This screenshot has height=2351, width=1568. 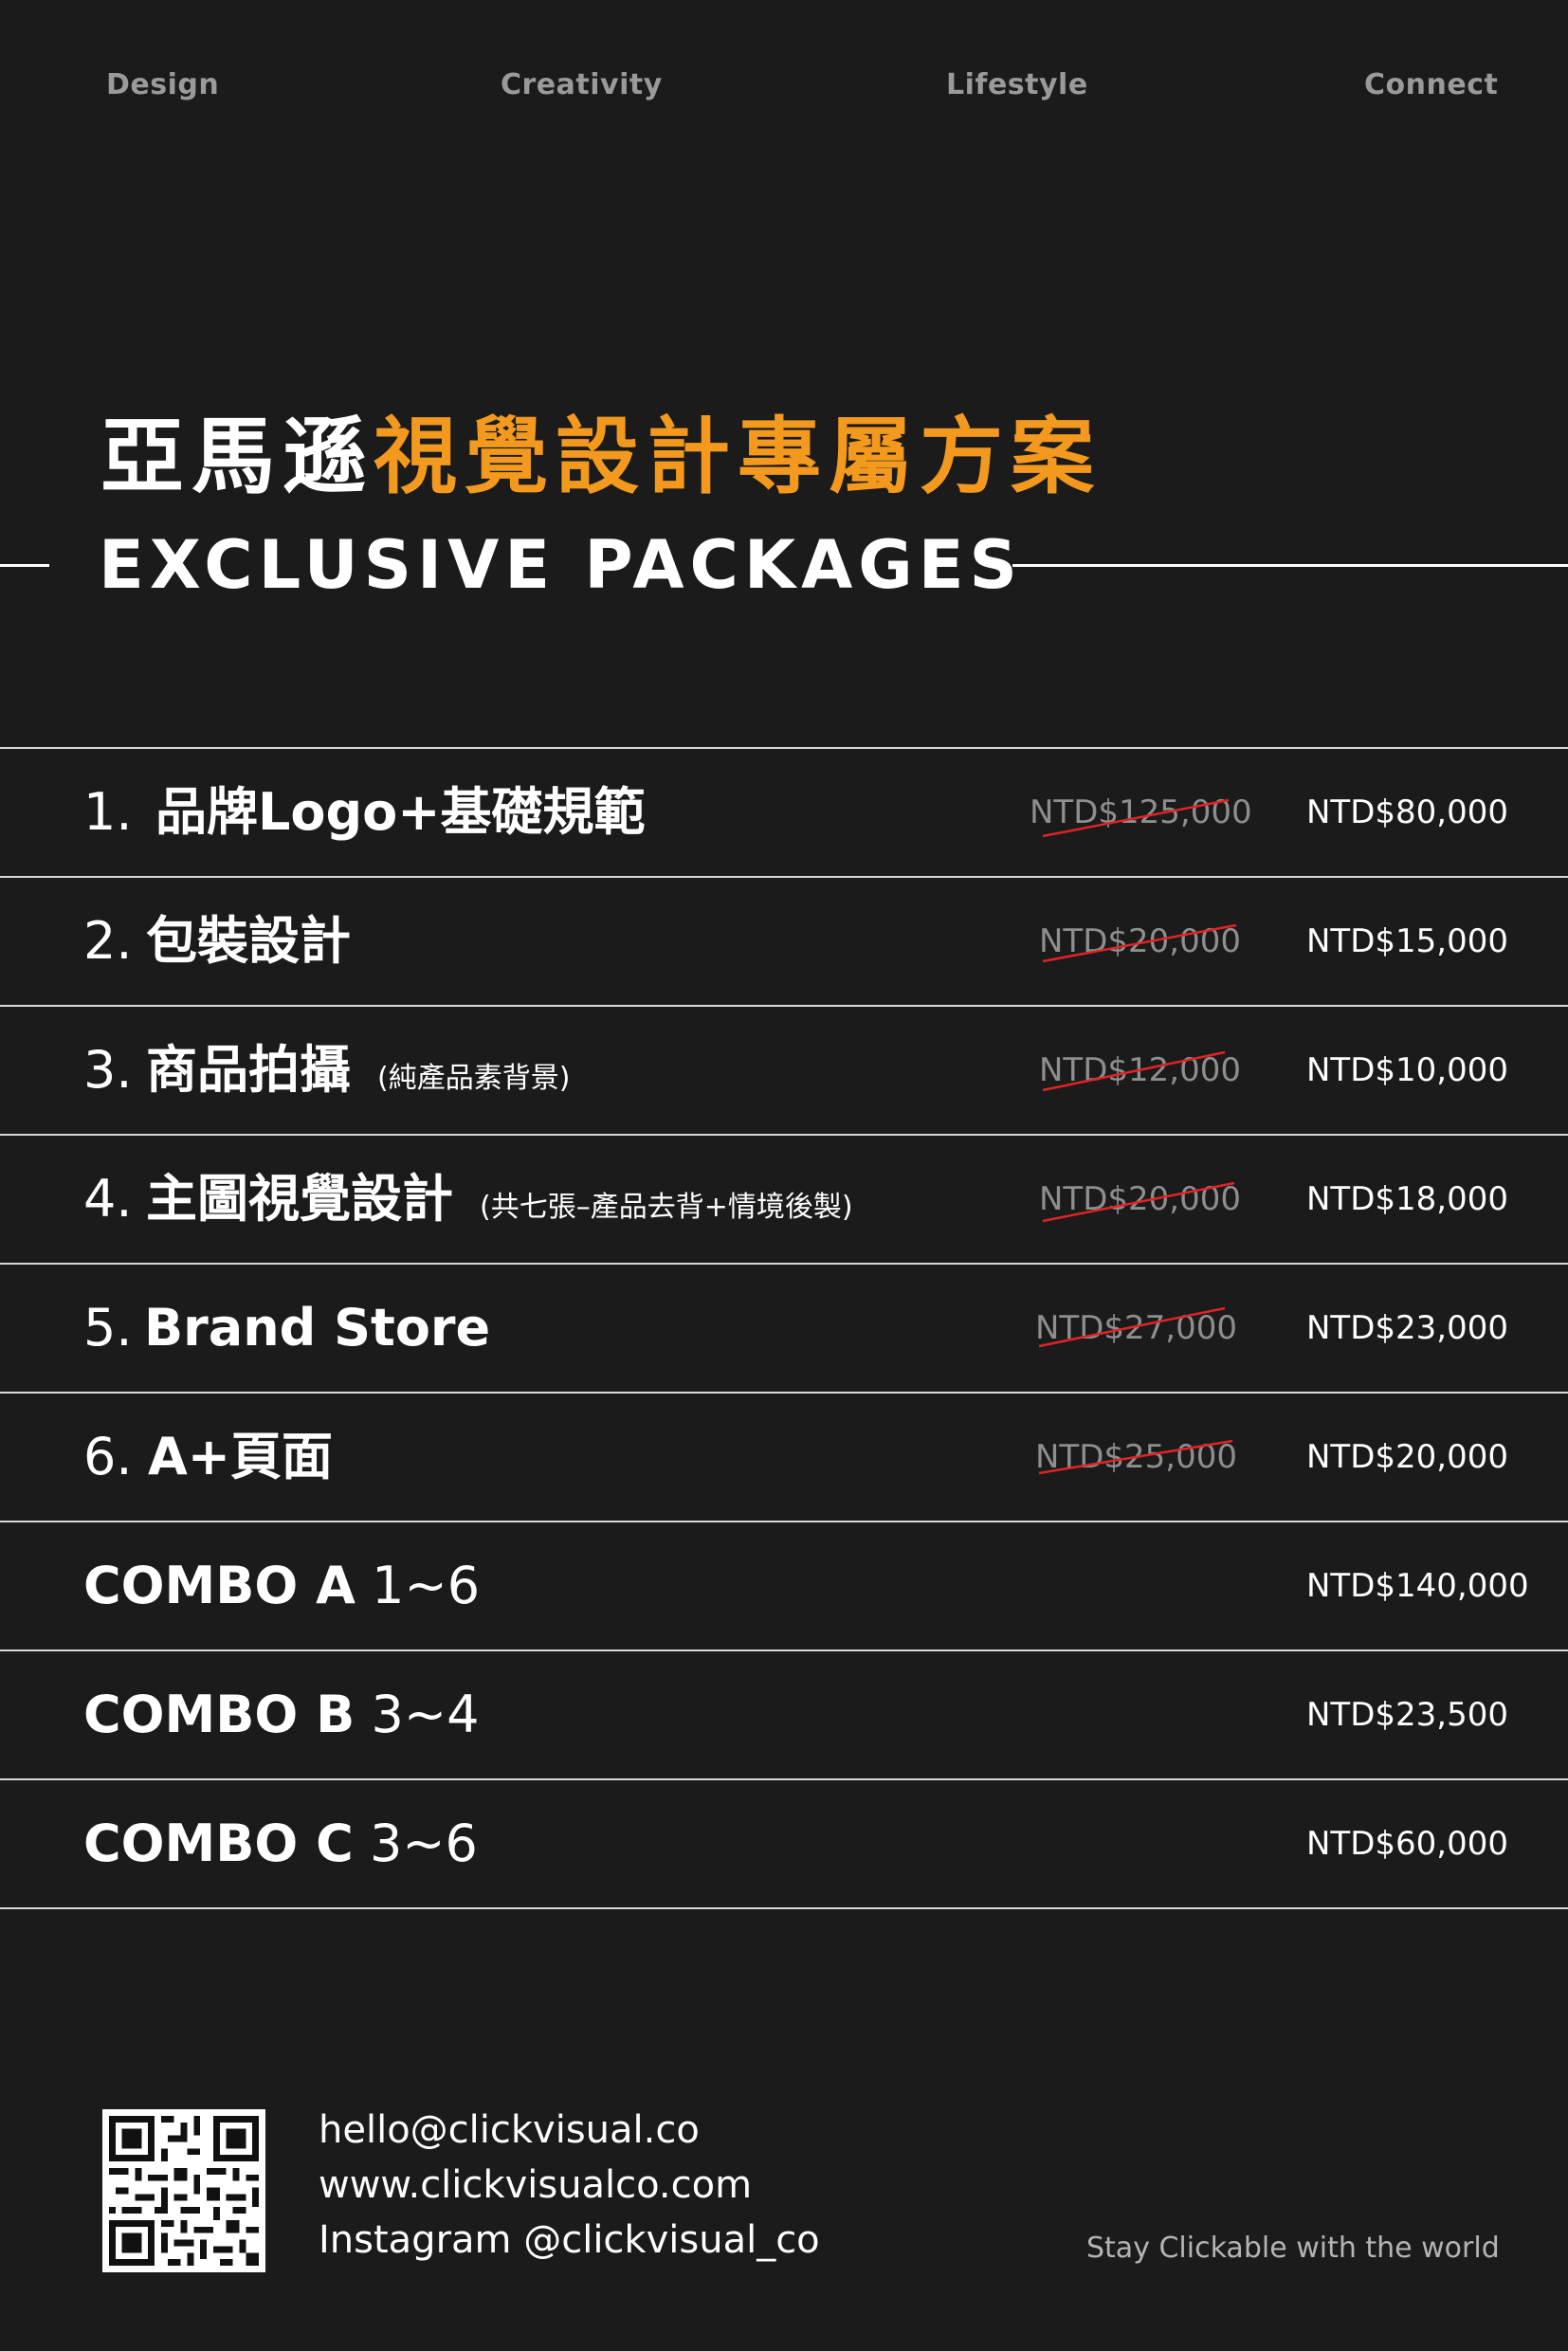 What do you see at coordinates (1407, 1328) in the screenshot?
I see `discount-price: NTD$23,000` at bounding box center [1407, 1328].